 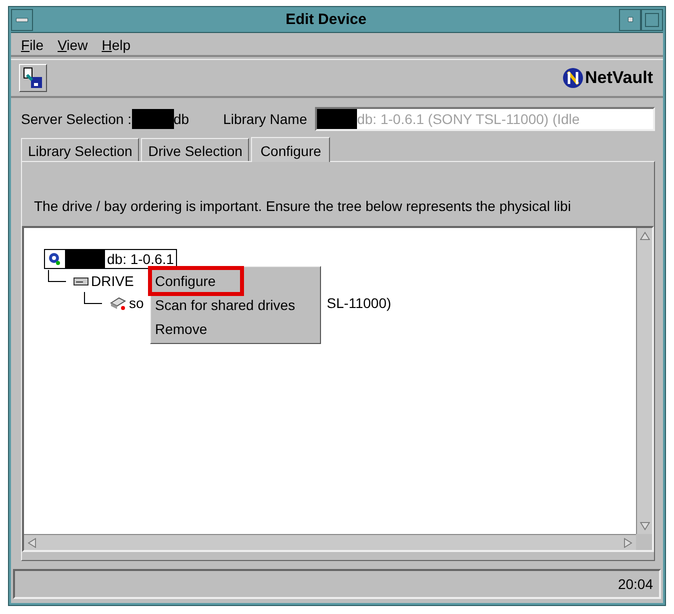 What do you see at coordinates (116, 45) in the screenshot?
I see `menu-item: Help` at bounding box center [116, 45].